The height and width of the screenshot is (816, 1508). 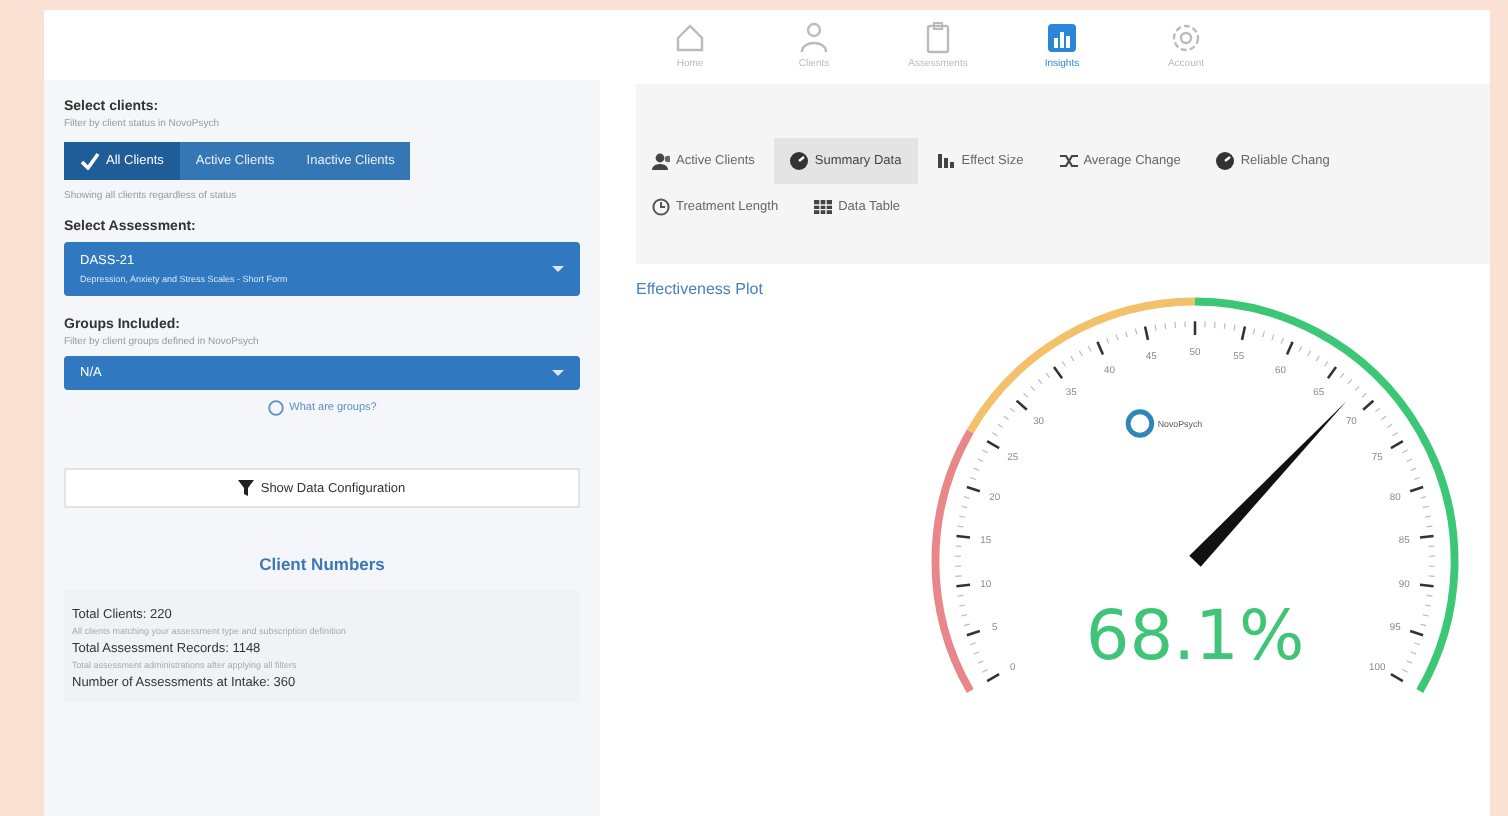 What do you see at coordinates (246, 488) in the screenshot?
I see `filter-icon` at bounding box center [246, 488].